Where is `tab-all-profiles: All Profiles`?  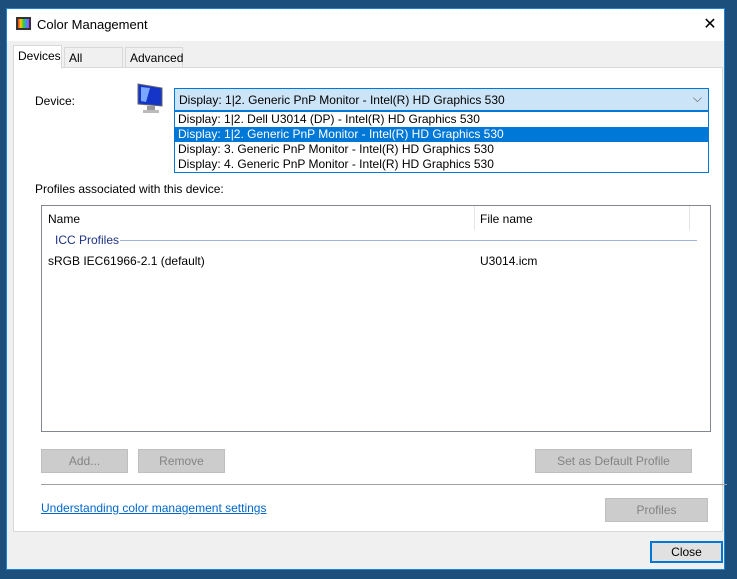 tab-all-profiles: All Profiles is located at coordinates (93, 63).